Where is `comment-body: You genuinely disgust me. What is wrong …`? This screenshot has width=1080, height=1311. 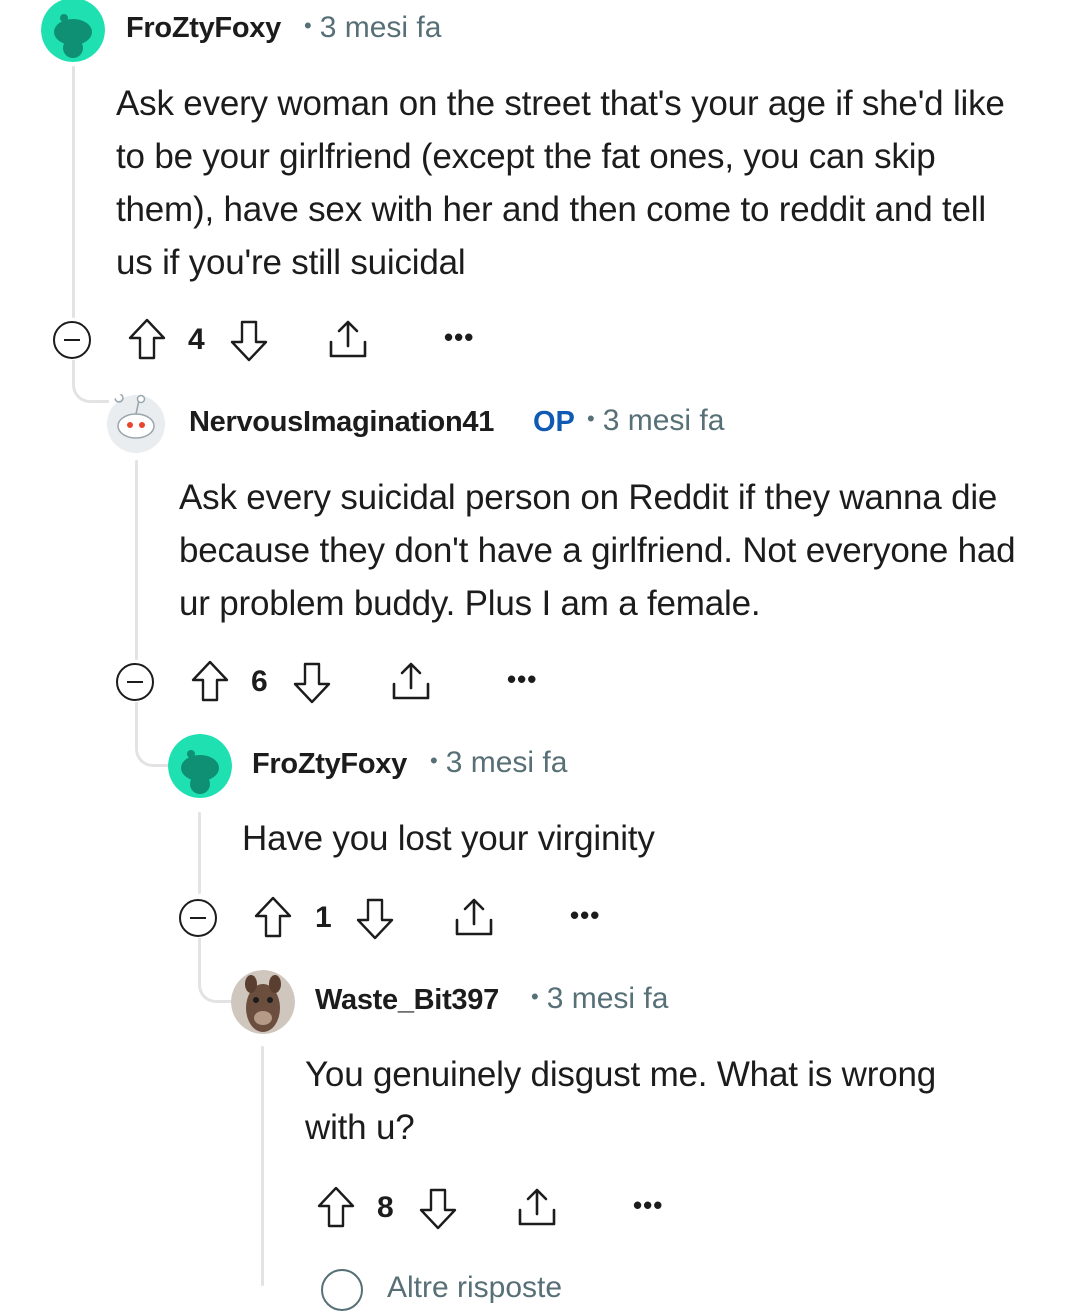
comment-body: You genuinely disgust me. What is wrong … is located at coordinates (620, 1101).